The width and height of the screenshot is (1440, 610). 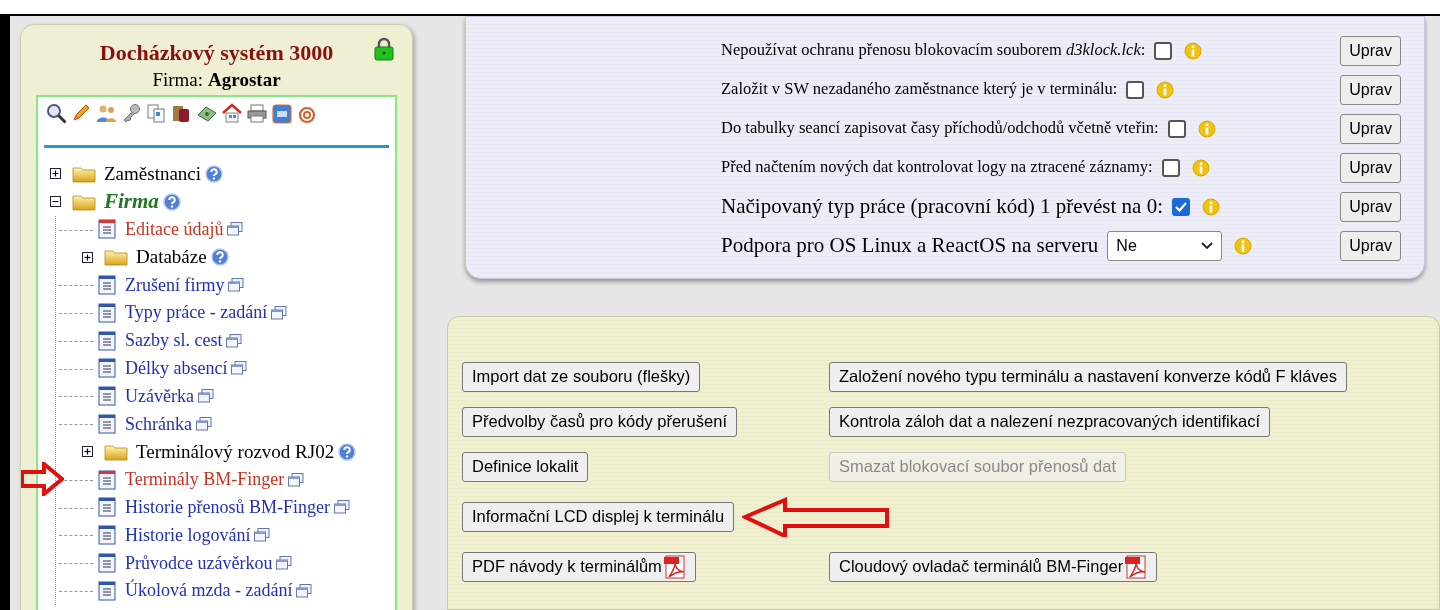 I want to click on tree-link: Editace údajů, so click(x=174, y=229).